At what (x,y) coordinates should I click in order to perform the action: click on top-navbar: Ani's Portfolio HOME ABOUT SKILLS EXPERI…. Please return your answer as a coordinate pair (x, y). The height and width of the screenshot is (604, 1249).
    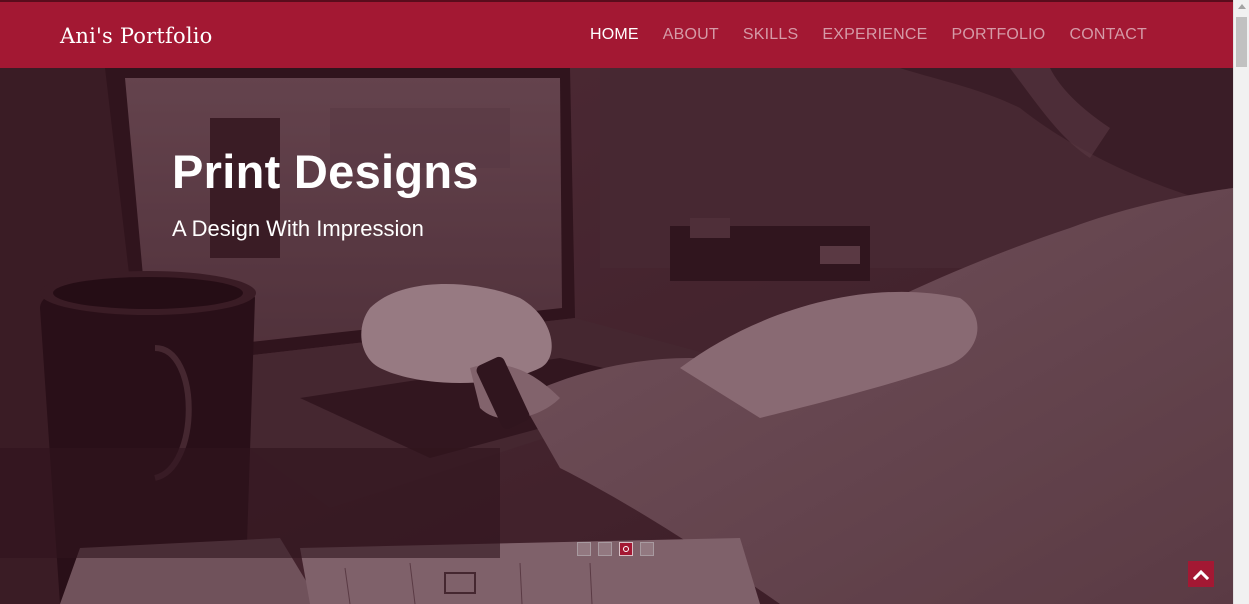
    Looking at the image, I should click on (616, 34).